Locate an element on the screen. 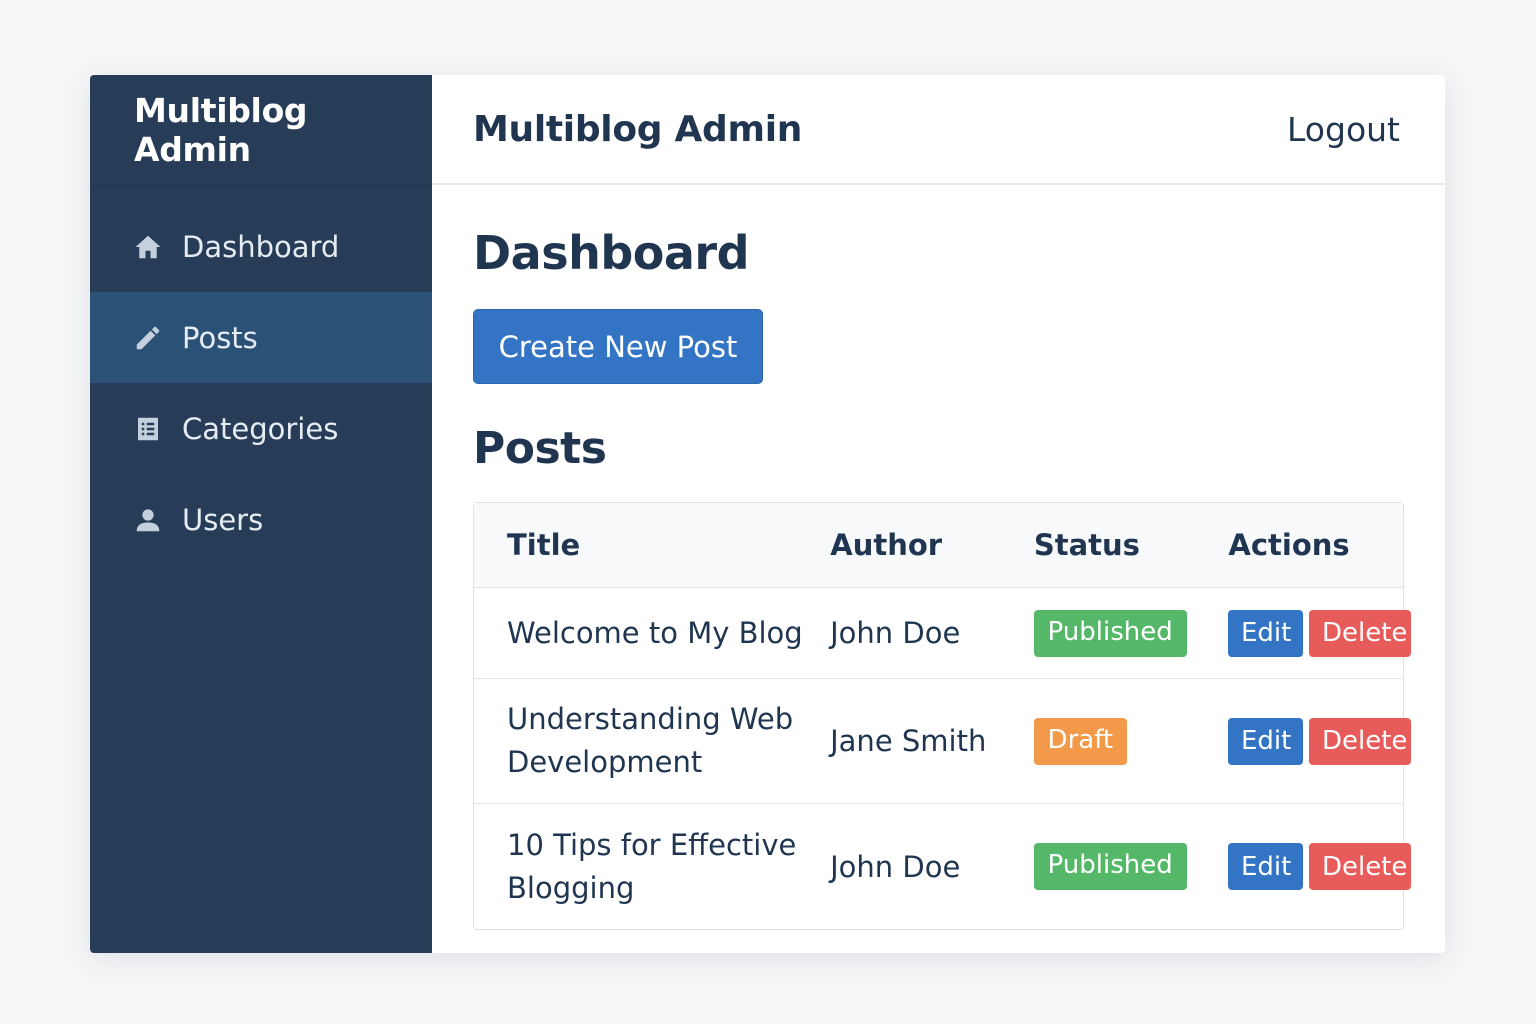  table-header: Title Author Status Actions is located at coordinates (938, 545).